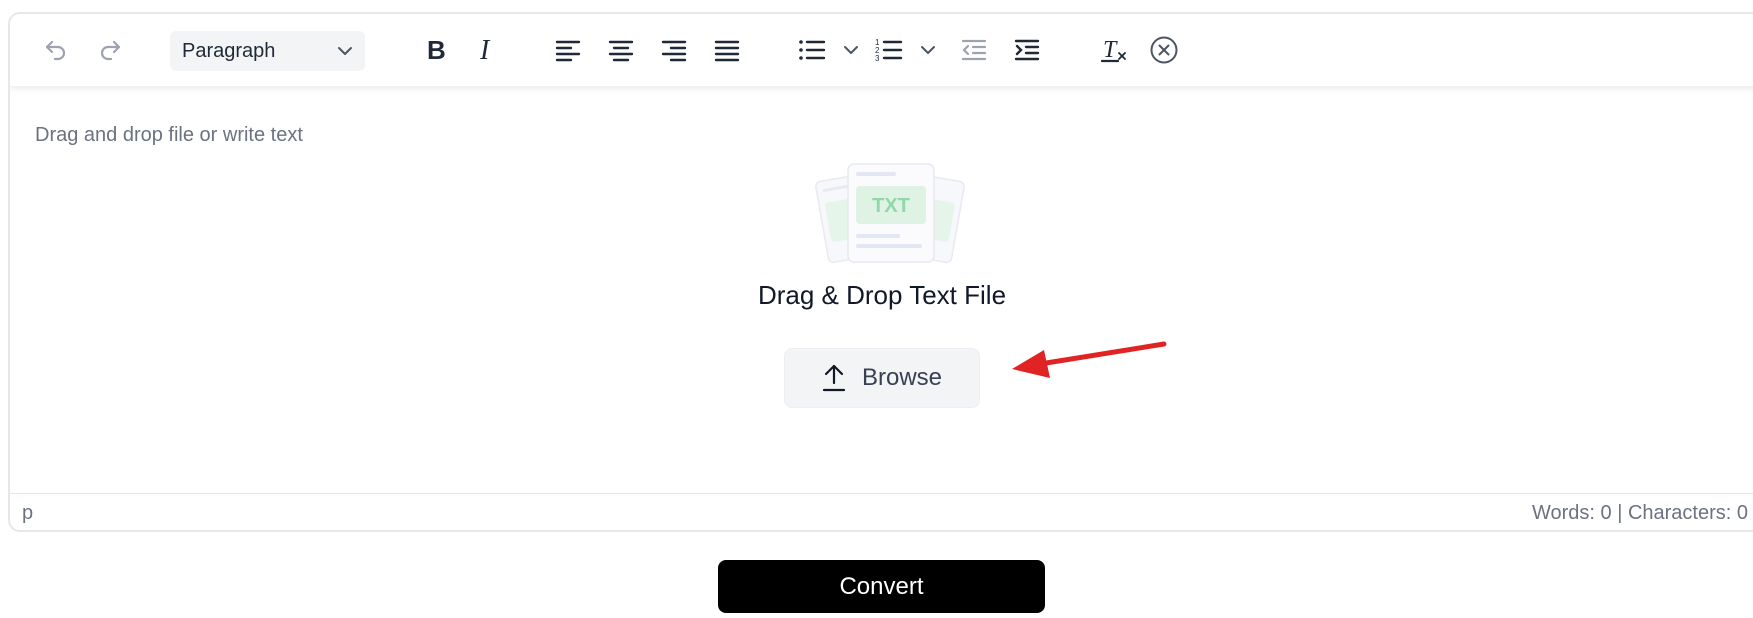 The image size is (1753, 618). What do you see at coordinates (834, 378) in the screenshot?
I see `upload-icon` at bounding box center [834, 378].